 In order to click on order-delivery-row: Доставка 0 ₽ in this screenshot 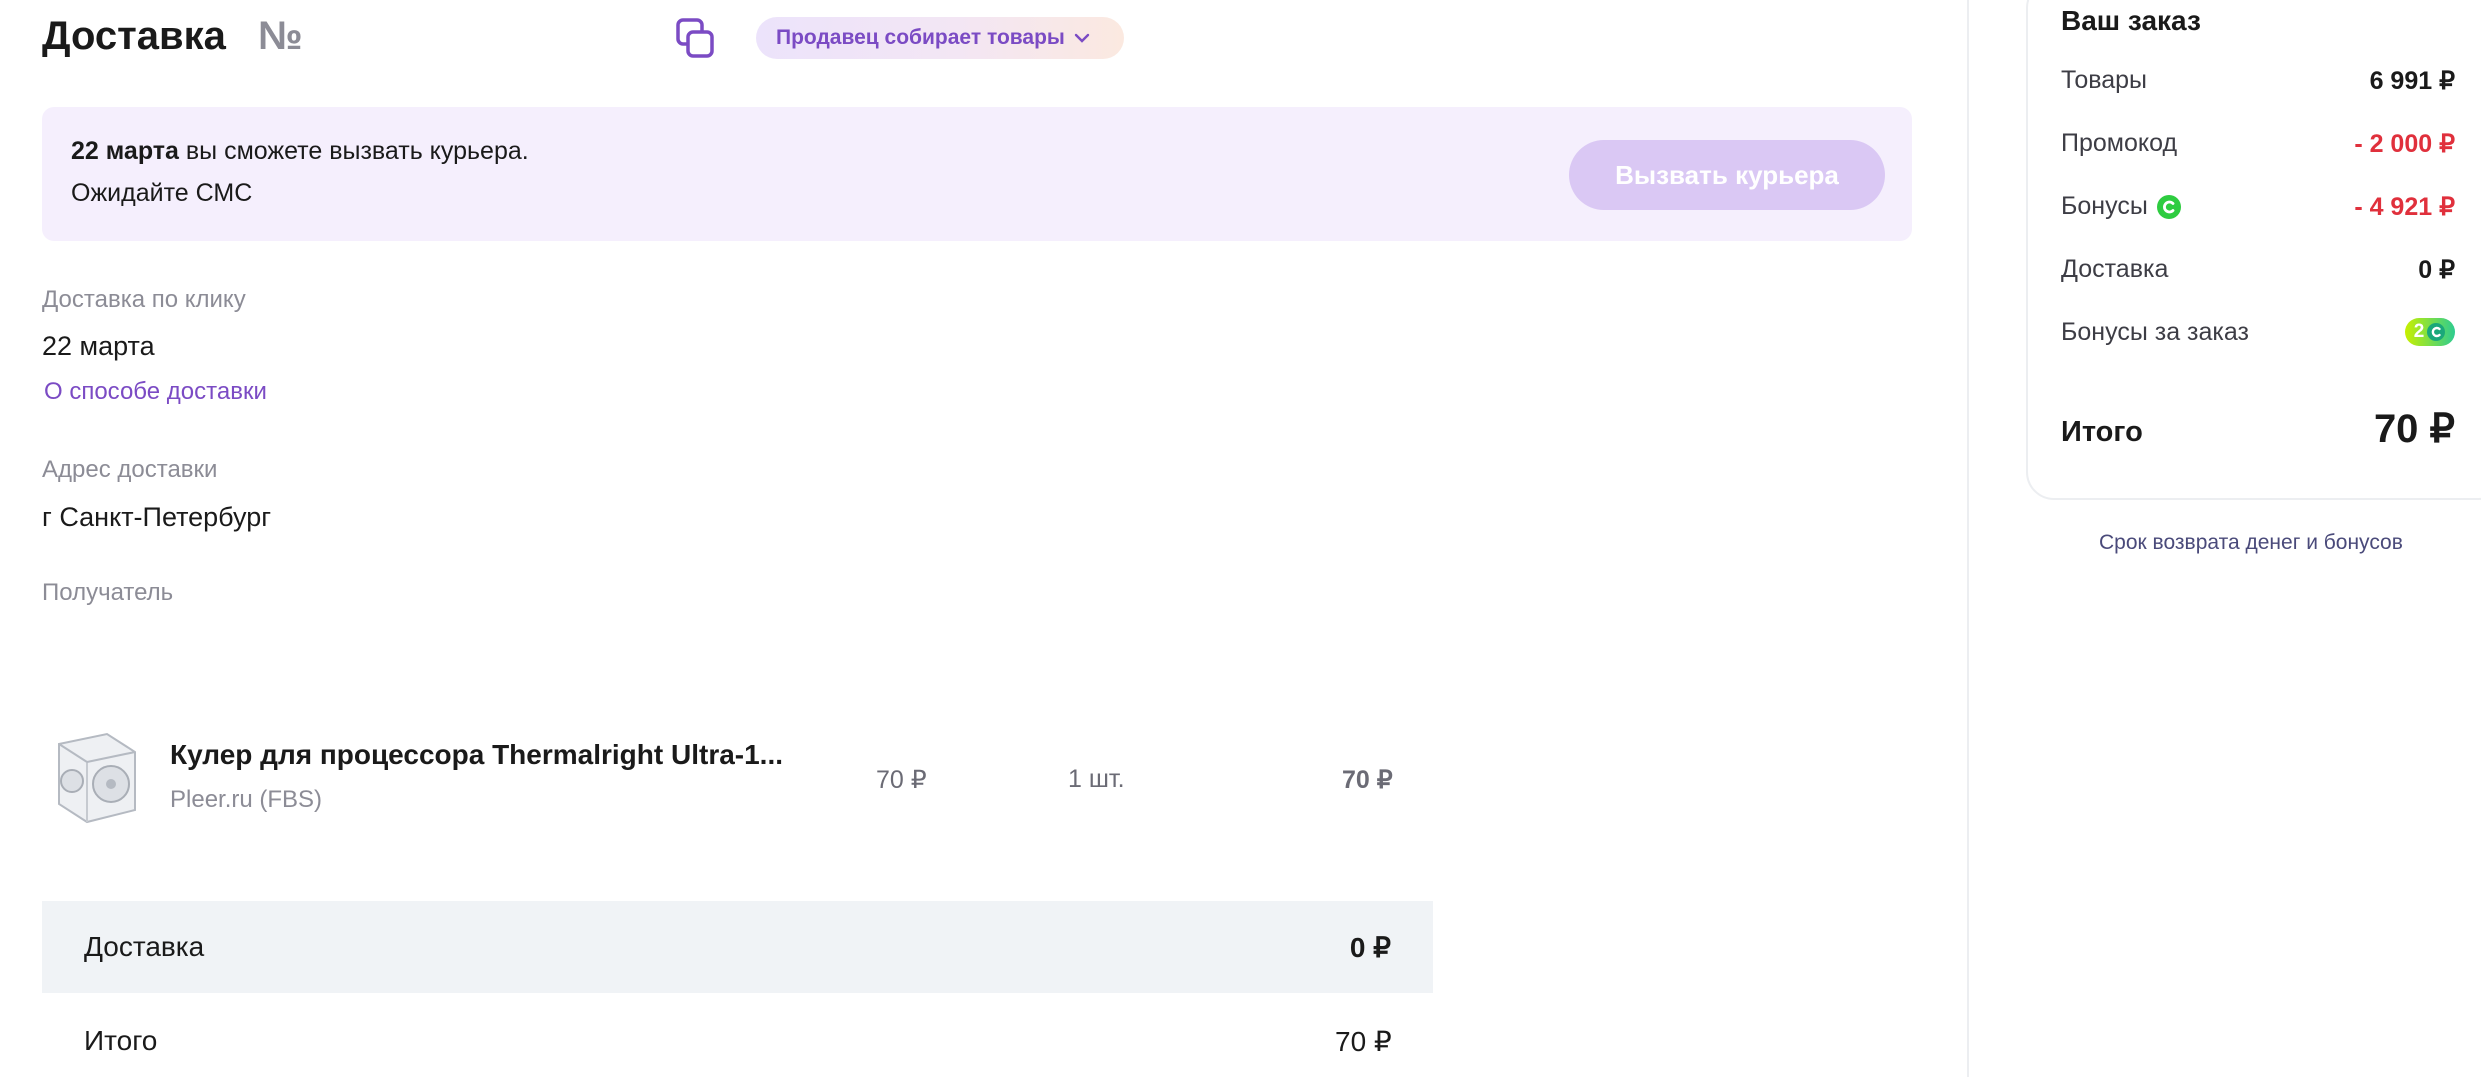, I will do `click(737, 947)`.